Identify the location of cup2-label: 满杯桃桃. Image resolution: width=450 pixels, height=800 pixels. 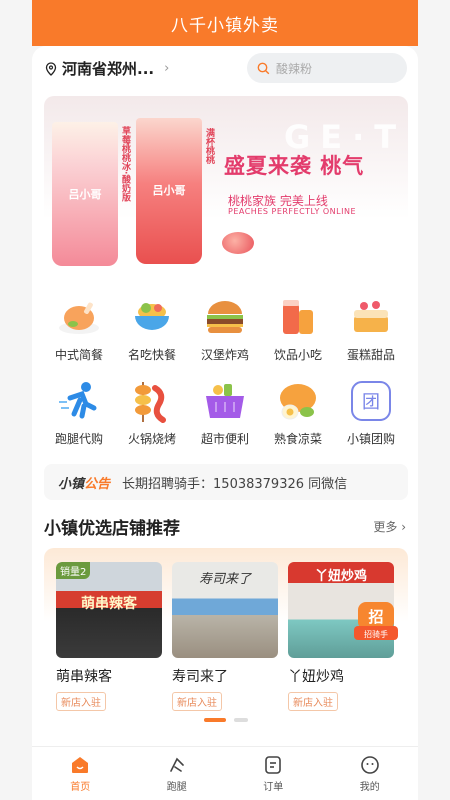
(209, 146).